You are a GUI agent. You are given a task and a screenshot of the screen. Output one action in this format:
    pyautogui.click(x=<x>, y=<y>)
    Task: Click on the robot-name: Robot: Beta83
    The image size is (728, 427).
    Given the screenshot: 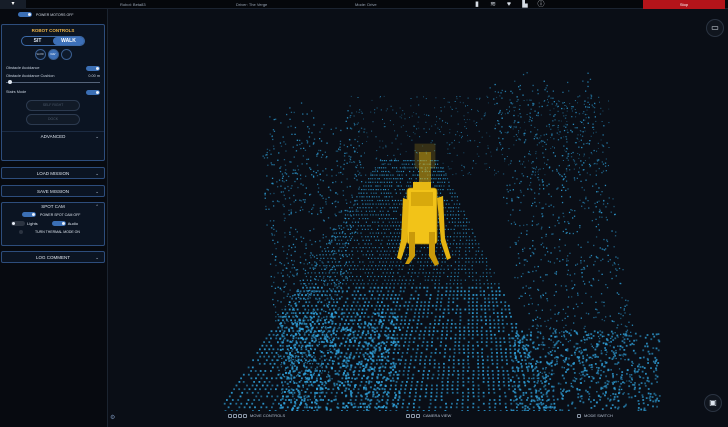 What is the action you would take?
    pyautogui.click(x=133, y=4)
    